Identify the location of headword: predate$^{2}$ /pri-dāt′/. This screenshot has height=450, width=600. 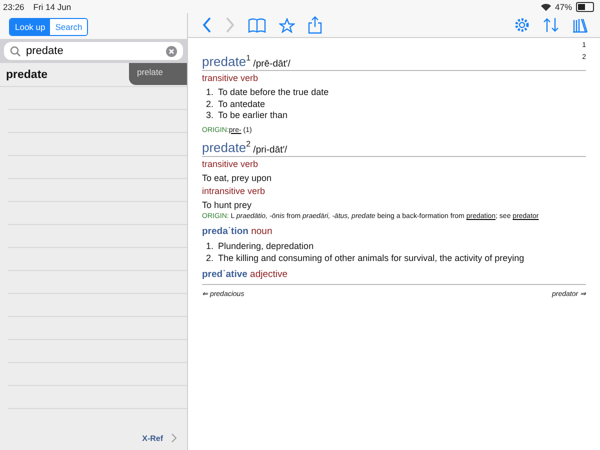
(245, 148).